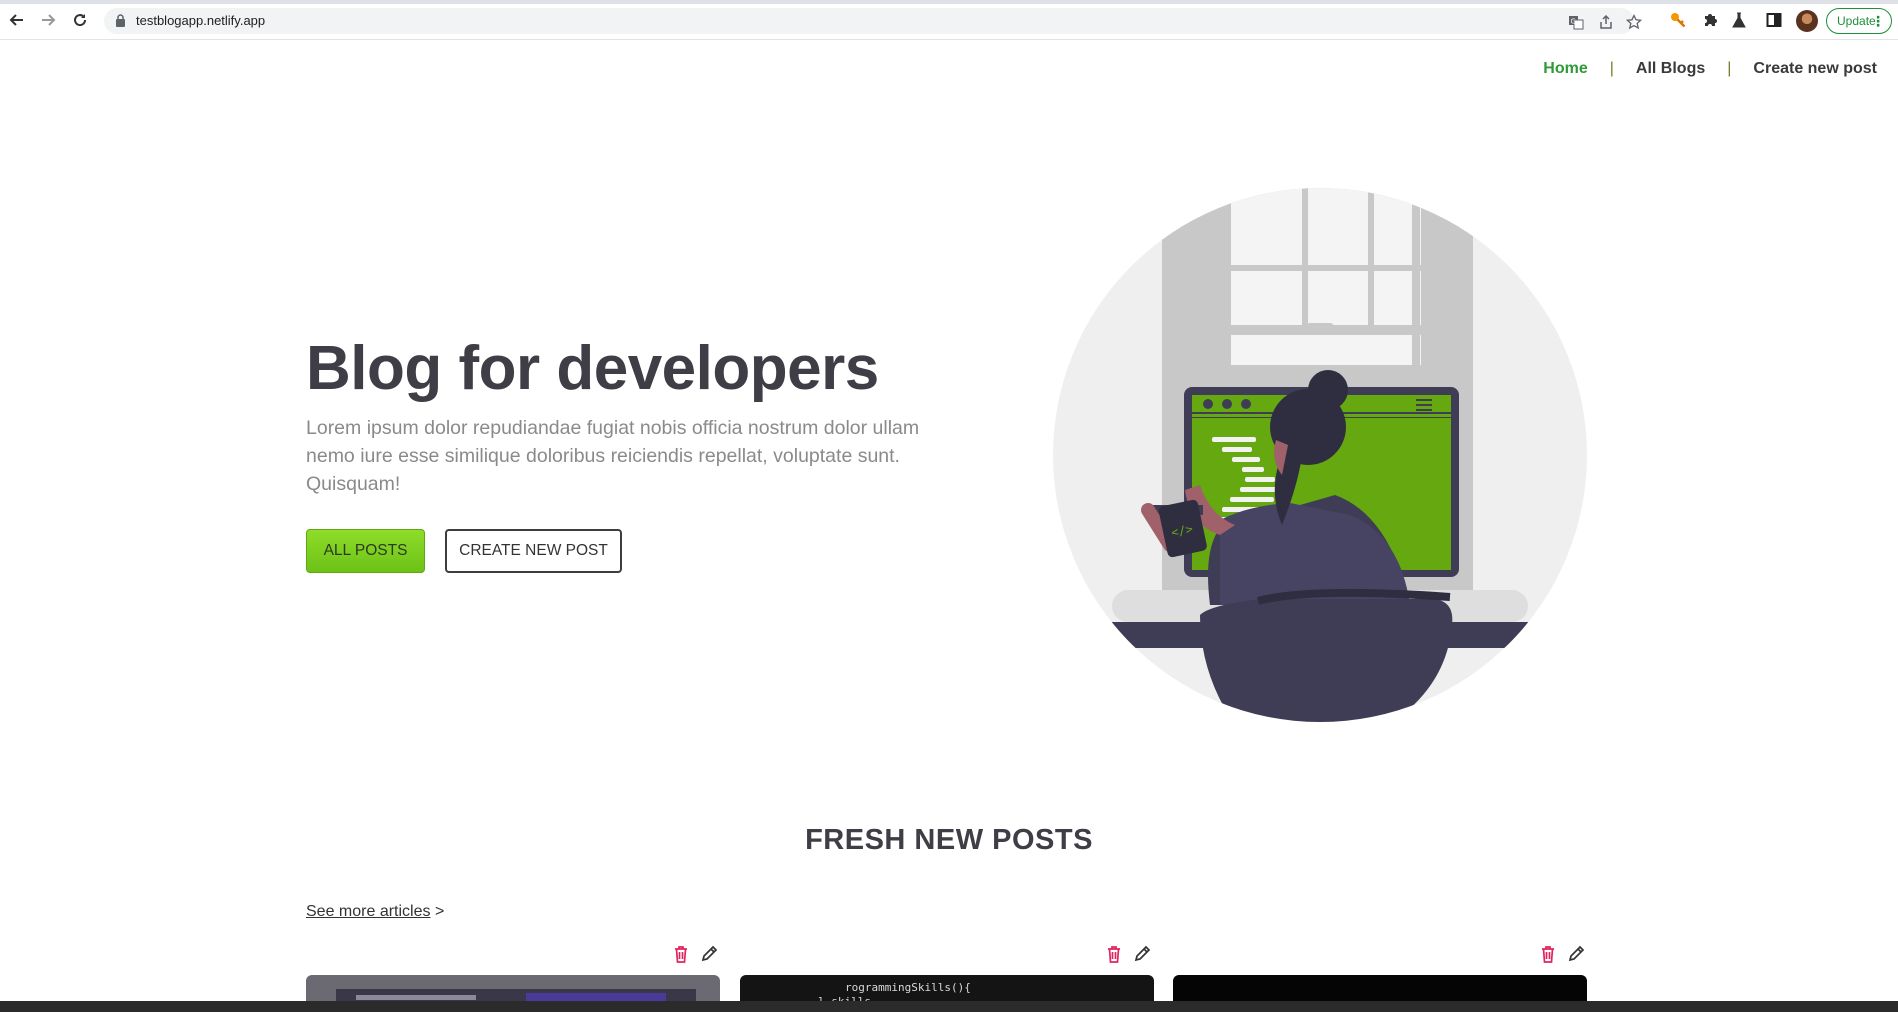 The image size is (1898, 1012). I want to click on browser-toolbar: testblogapp.netlify.app G Update ⋮, so click(949, 20).